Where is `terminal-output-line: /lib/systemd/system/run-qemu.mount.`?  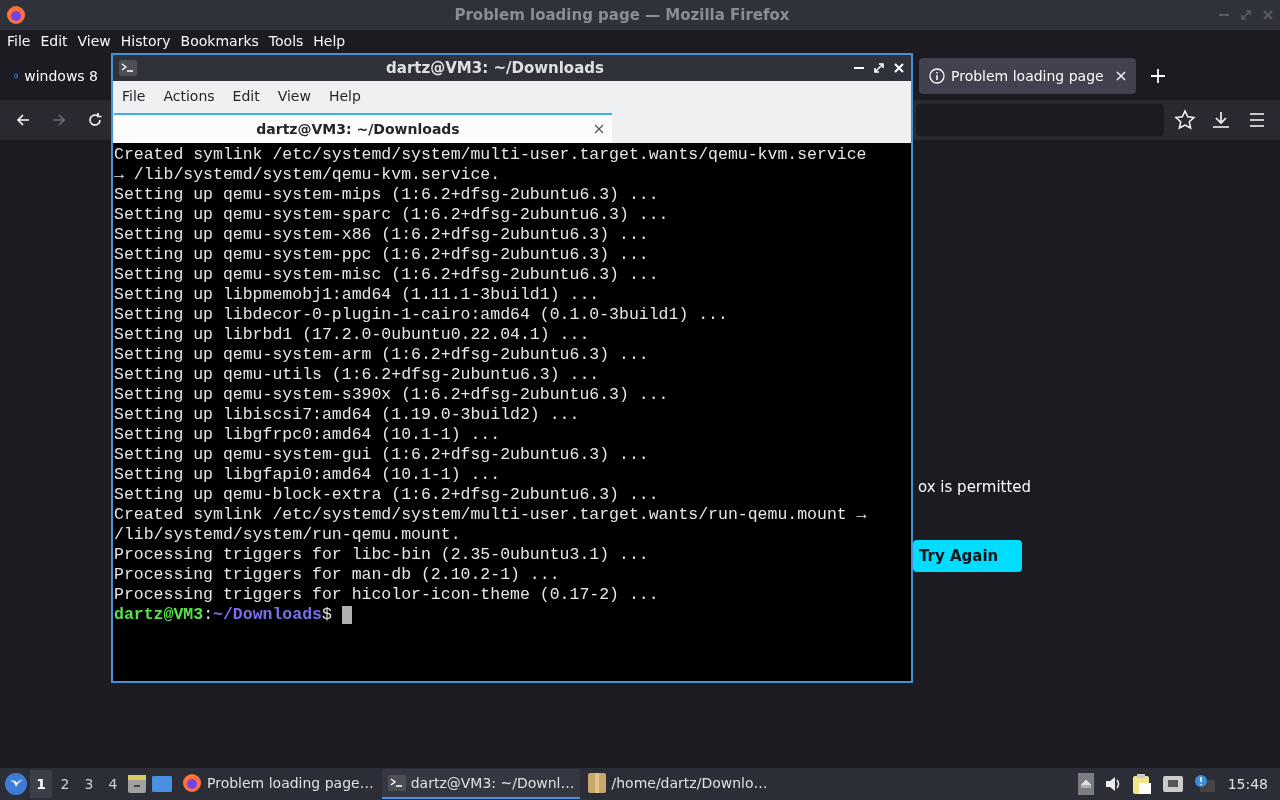
terminal-output-line: /lib/systemd/system/run-qemu.mount. is located at coordinates (287, 535).